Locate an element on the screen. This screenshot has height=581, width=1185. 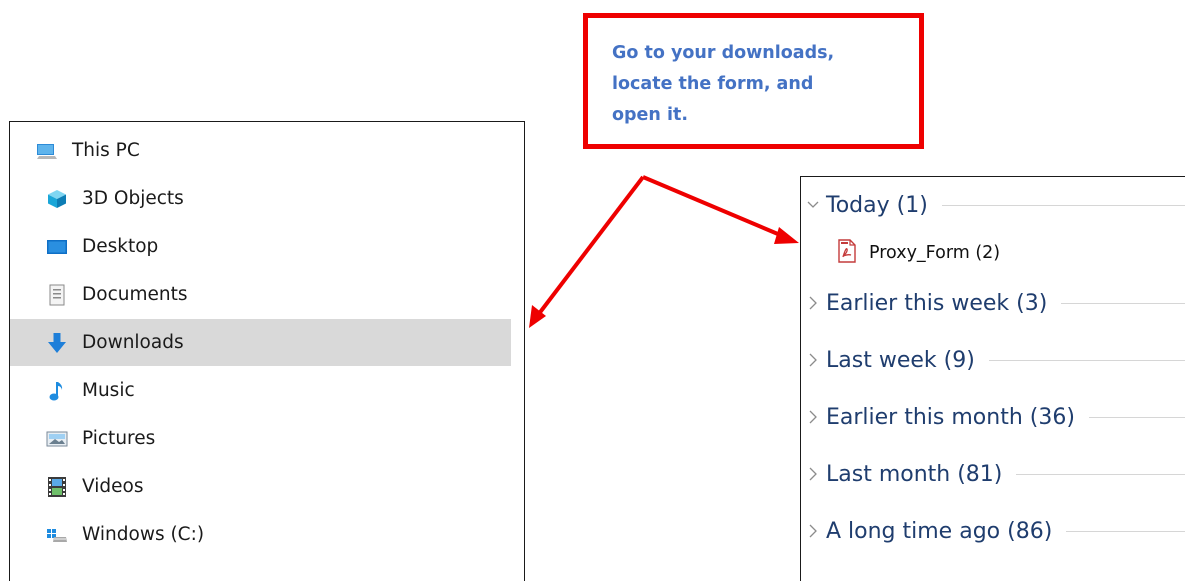
group-earlier-this-month: Earlier this month (36) is located at coordinates (993, 417).